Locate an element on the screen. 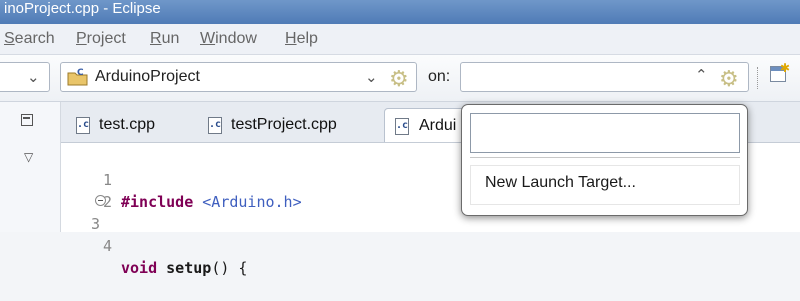 The height and width of the screenshot is (301, 800). tab-testproject-cpp: .c testProject.cpp is located at coordinates (283, 125).